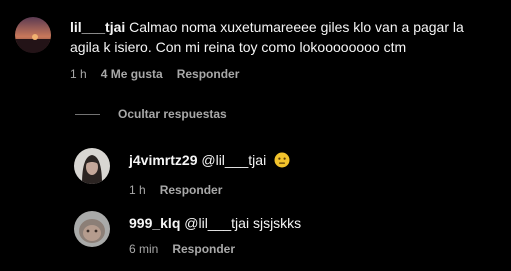 Image resolution: width=511 pixels, height=271 pixels. I want to click on hide-replies-toggle: Ocultar respuestas, so click(151, 114).